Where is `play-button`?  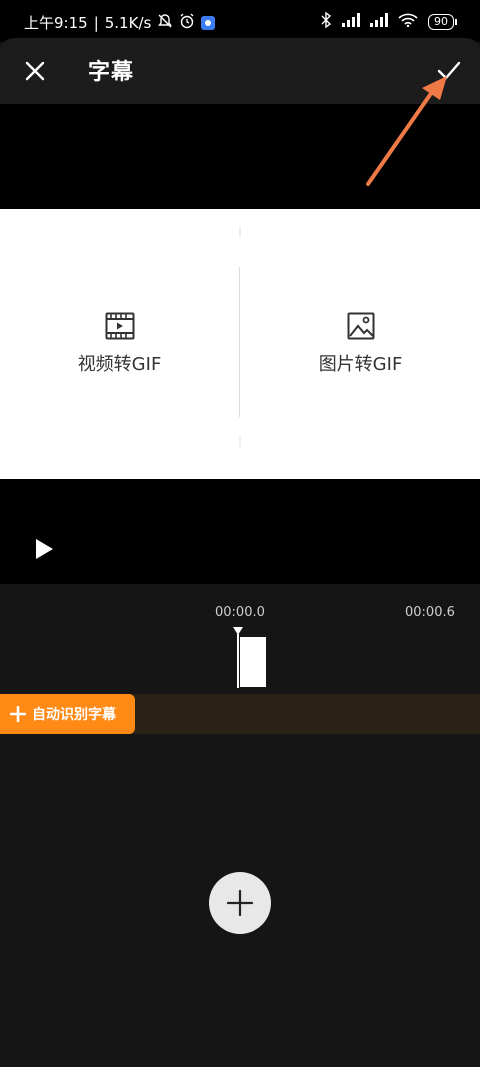
play-button is located at coordinates (46, 549).